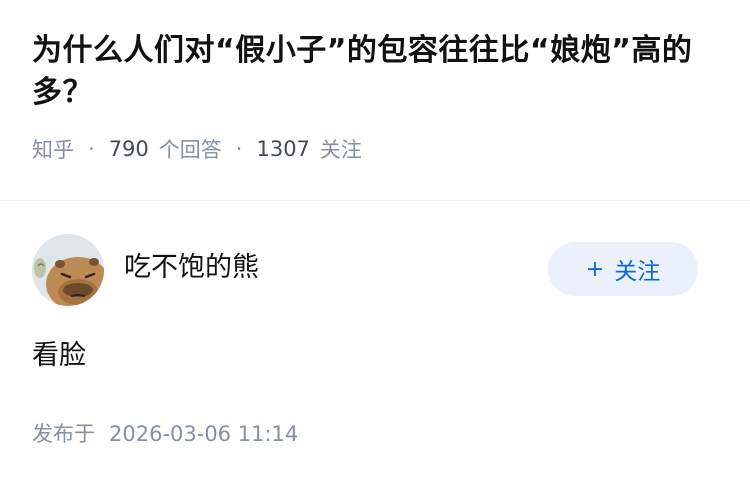 The width and height of the screenshot is (750, 484). What do you see at coordinates (63, 434) in the screenshot?
I see `published-label: 发布于` at bounding box center [63, 434].